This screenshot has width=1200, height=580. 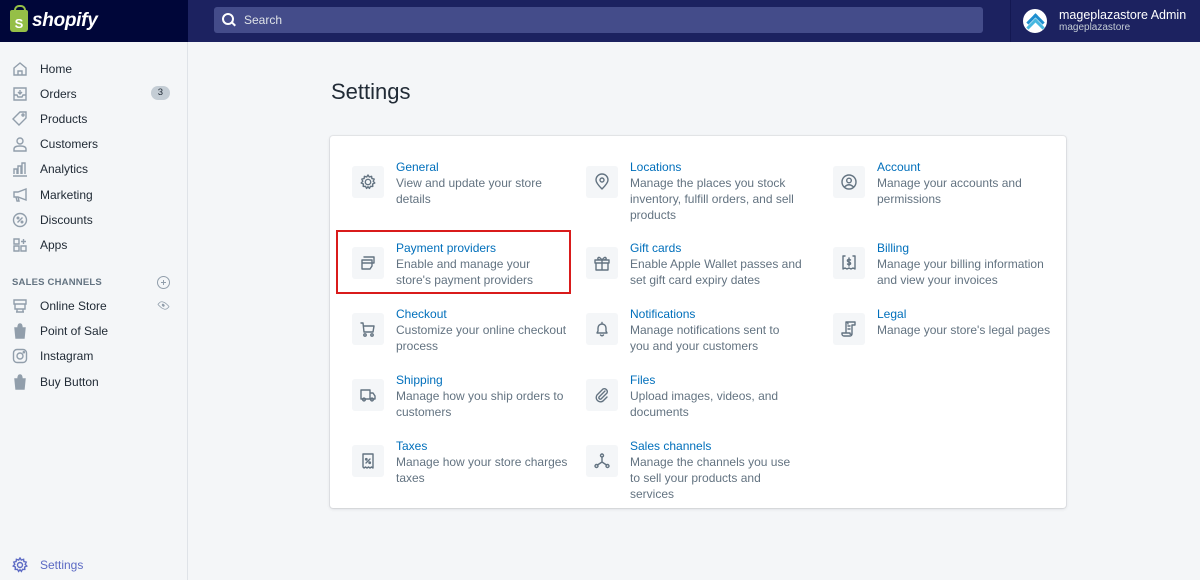 I want to click on search-icon, so click(x=229, y=20).